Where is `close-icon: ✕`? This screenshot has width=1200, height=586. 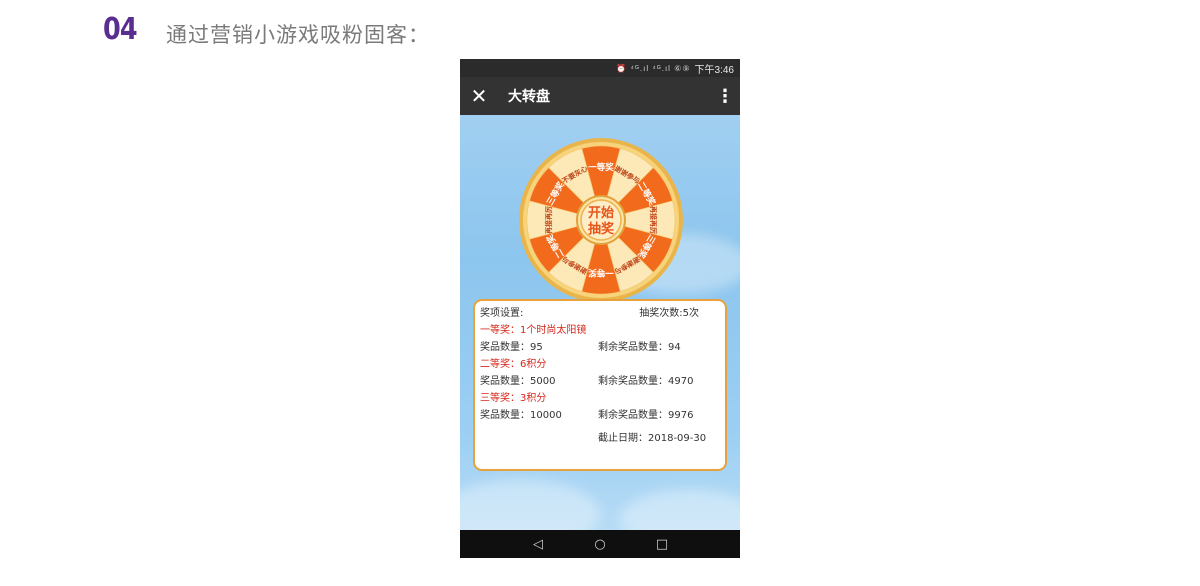 close-icon: ✕ is located at coordinates (479, 96).